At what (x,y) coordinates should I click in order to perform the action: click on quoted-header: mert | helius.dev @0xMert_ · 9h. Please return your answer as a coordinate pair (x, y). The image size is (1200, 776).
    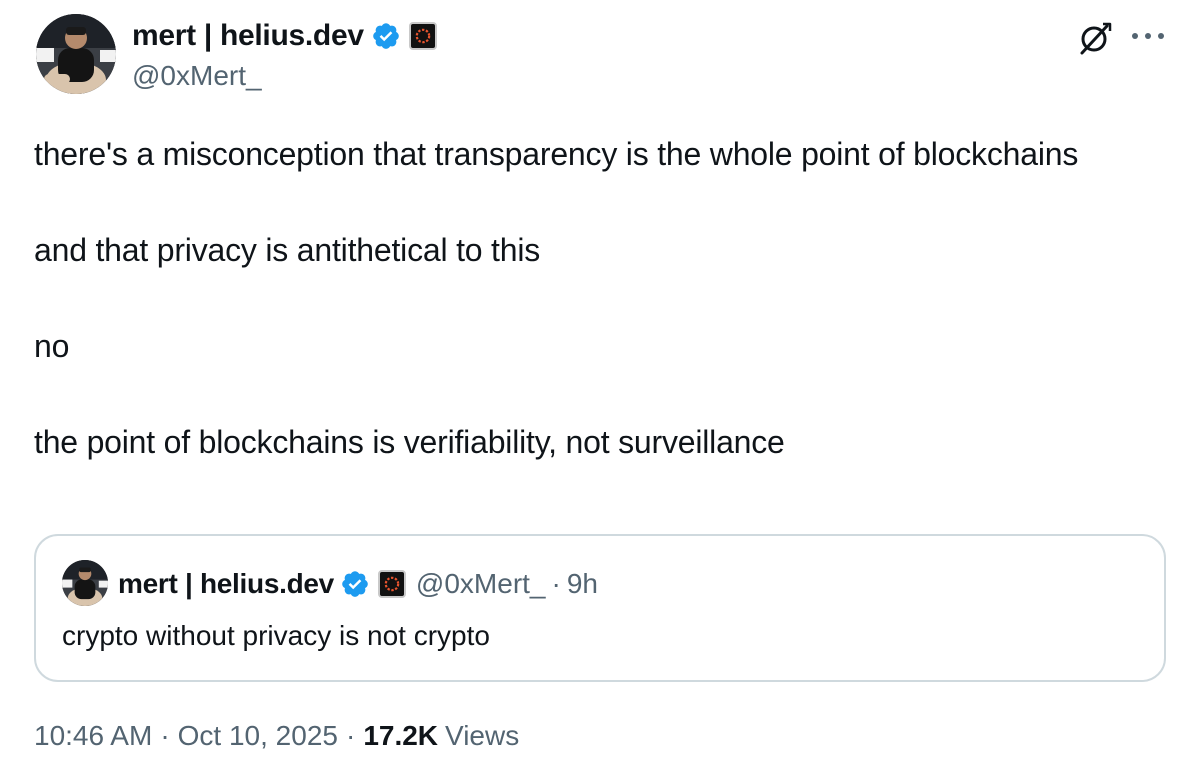
    Looking at the image, I should click on (358, 584).